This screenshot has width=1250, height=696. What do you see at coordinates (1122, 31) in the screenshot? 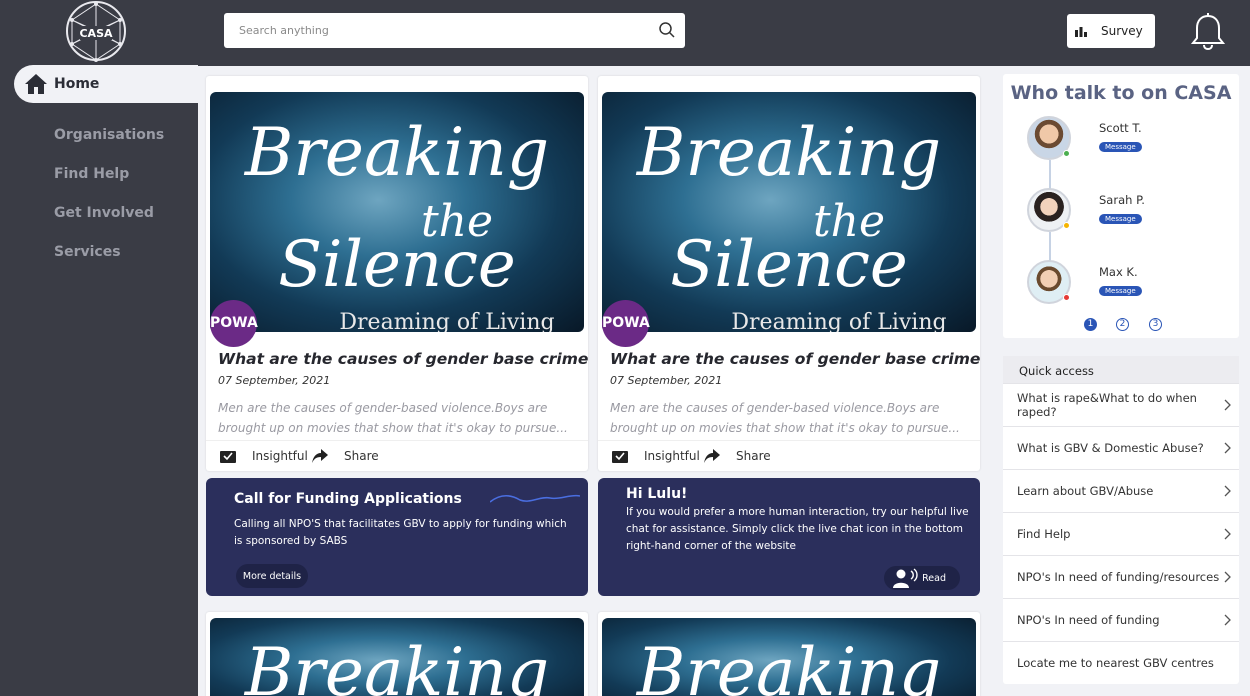
I see `survey-label: Survey` at bounding box center [1122, 31].